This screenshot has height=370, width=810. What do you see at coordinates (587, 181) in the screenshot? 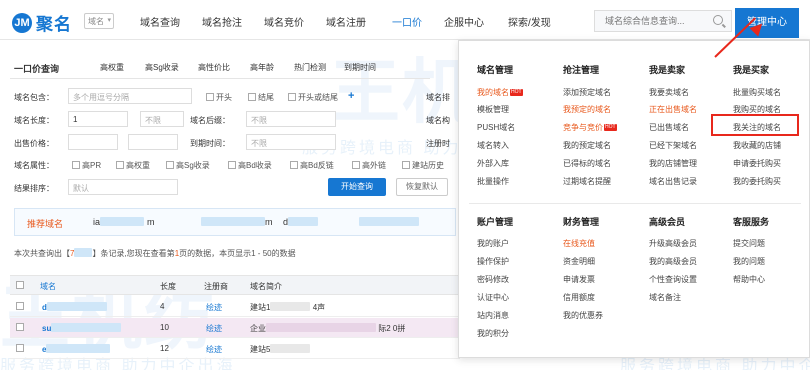
I see `menu-expire-reminder: 过期域名提醒` at bounding box center [587, 181].